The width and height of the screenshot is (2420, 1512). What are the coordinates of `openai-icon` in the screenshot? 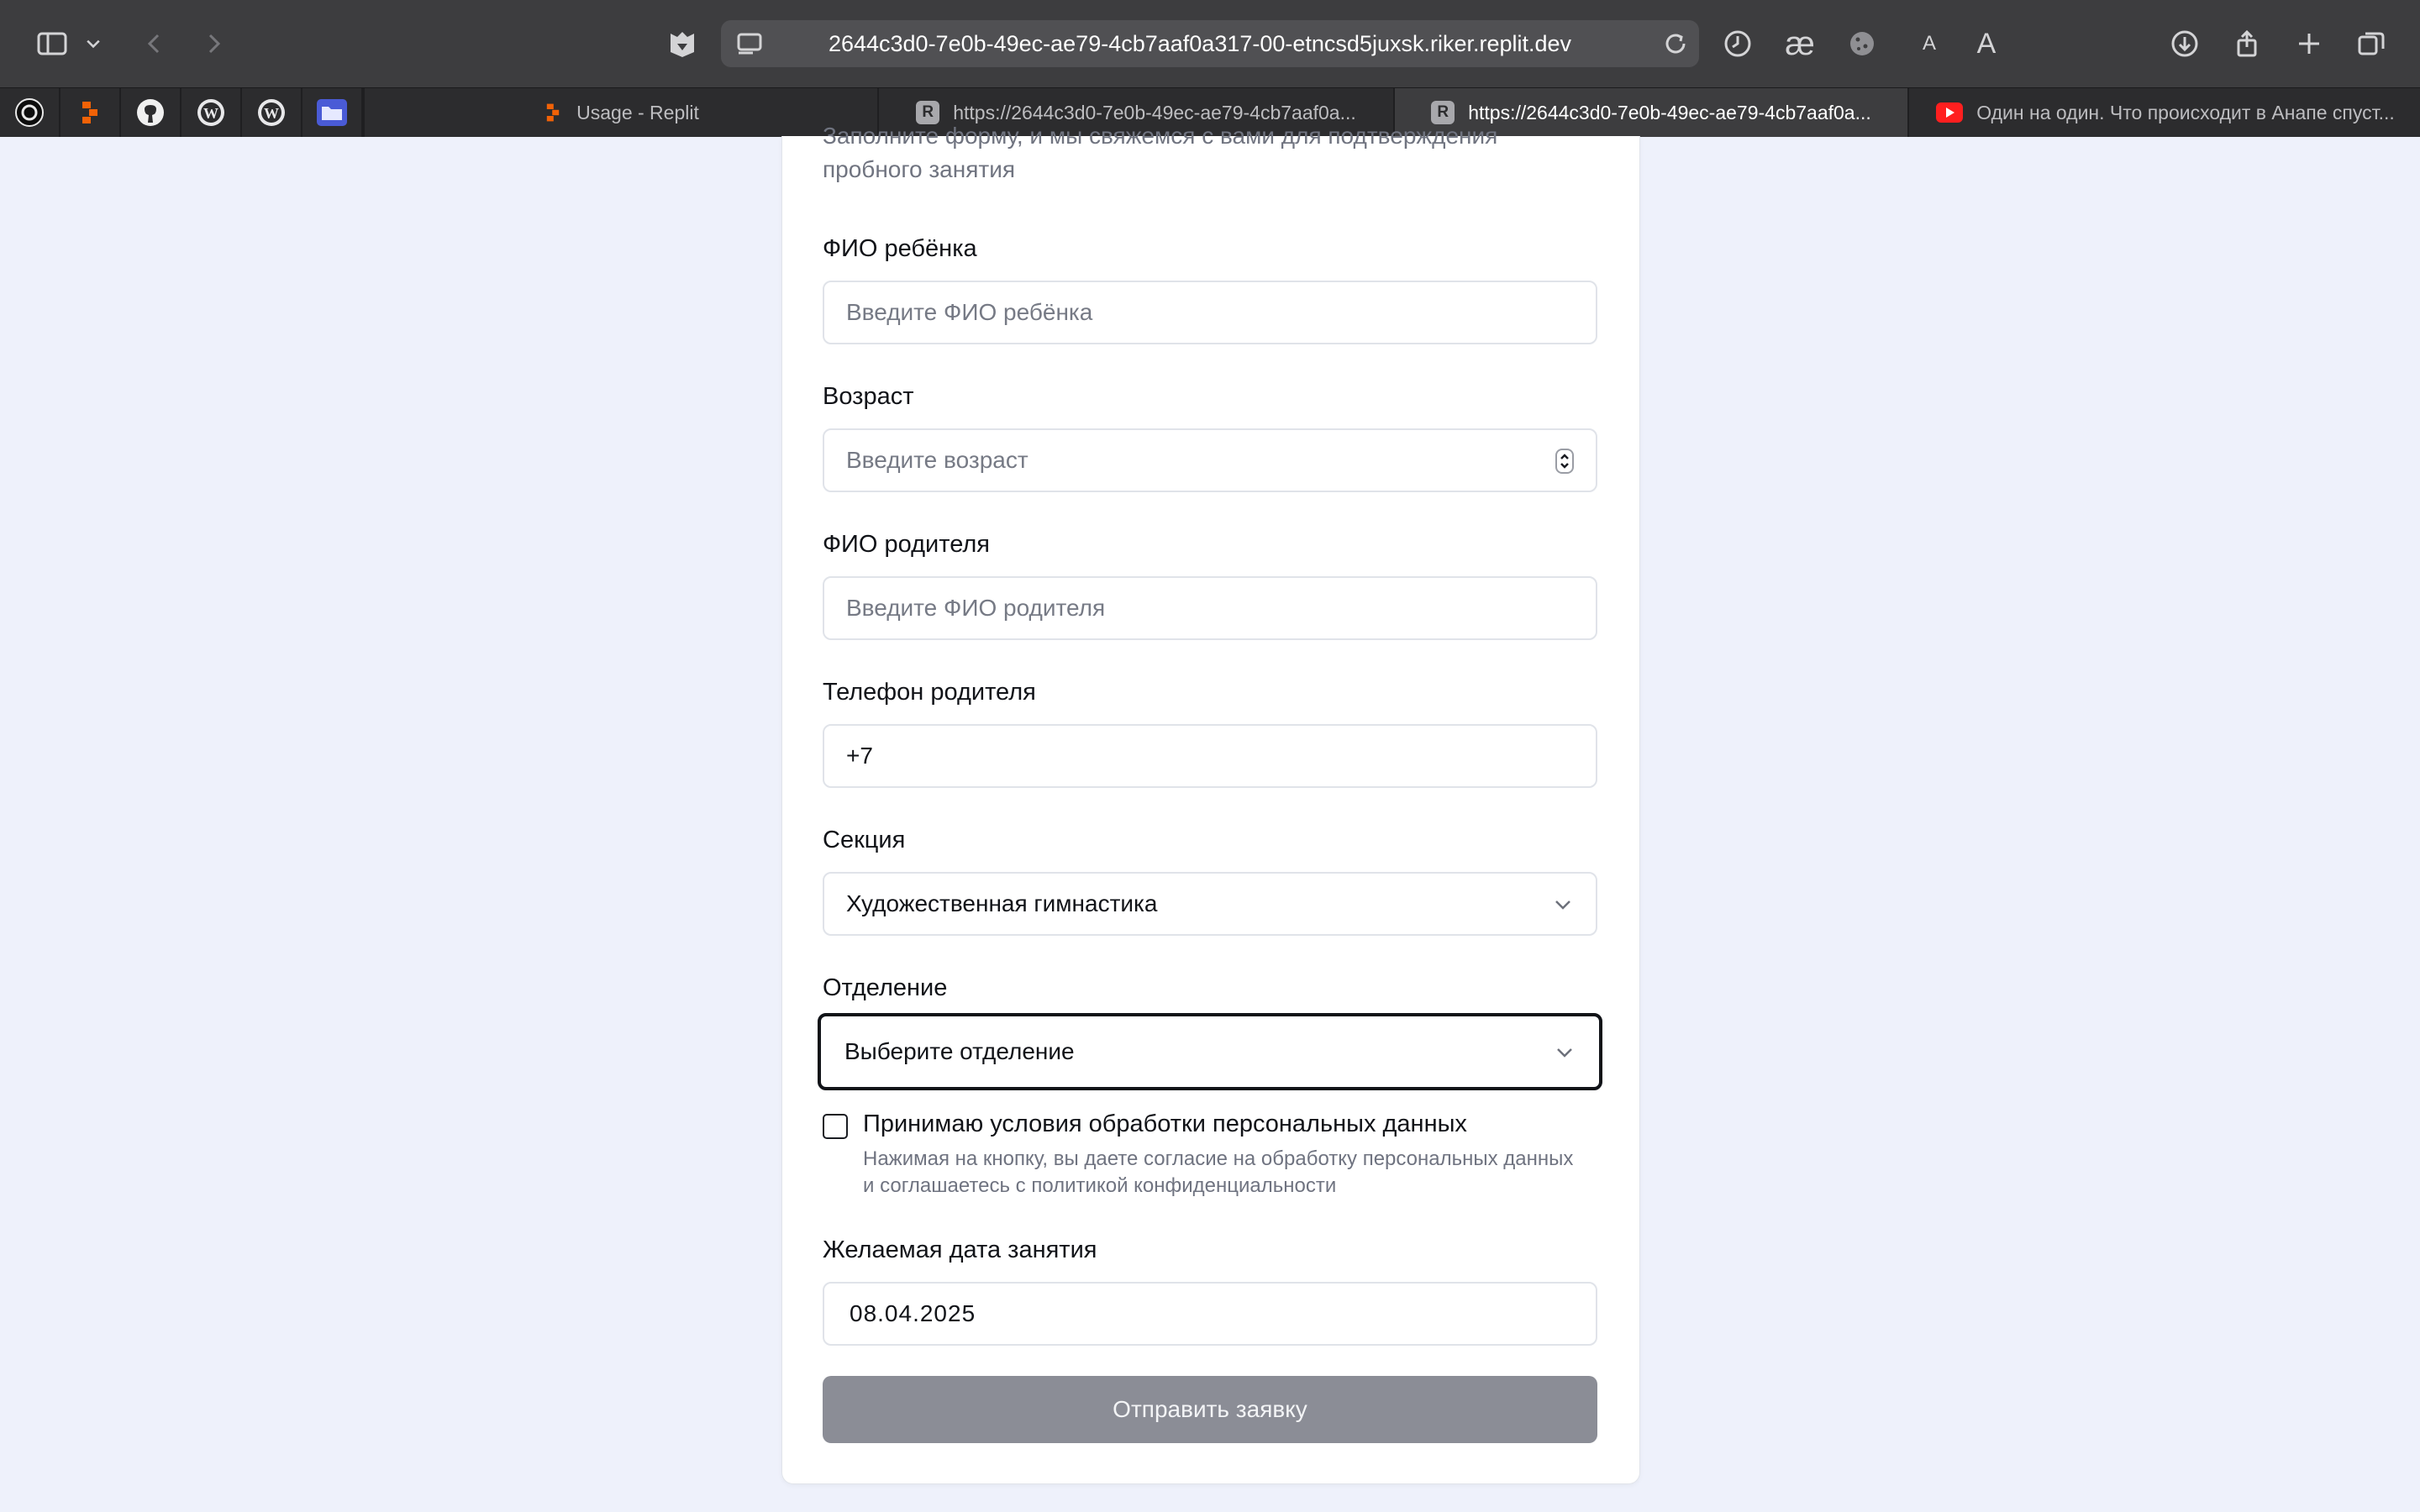 It's located at (29, 112).